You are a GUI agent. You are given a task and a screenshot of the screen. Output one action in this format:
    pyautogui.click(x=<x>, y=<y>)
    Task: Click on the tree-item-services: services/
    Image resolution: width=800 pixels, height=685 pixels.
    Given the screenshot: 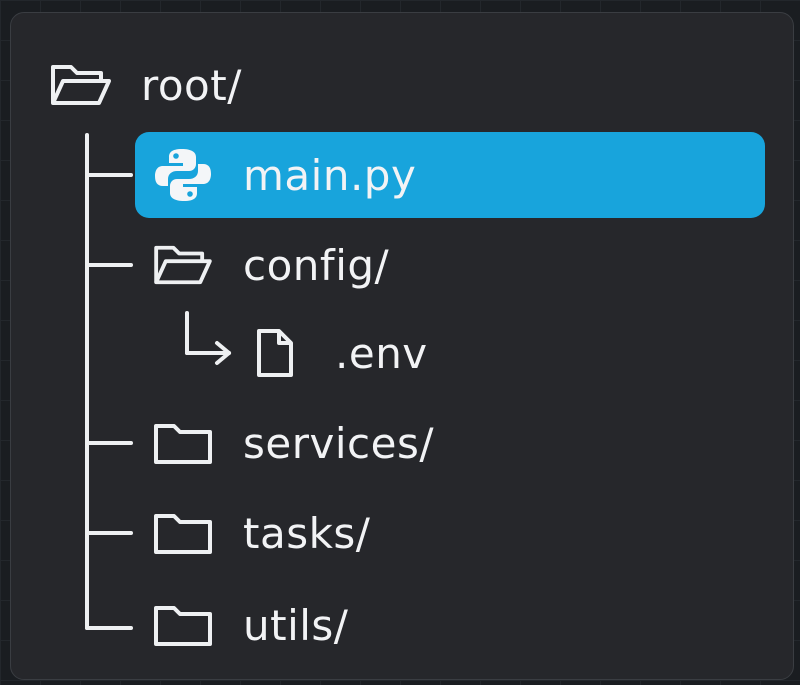 What is the action you would take?
    pyautogui.click(x=292, y=443)
    